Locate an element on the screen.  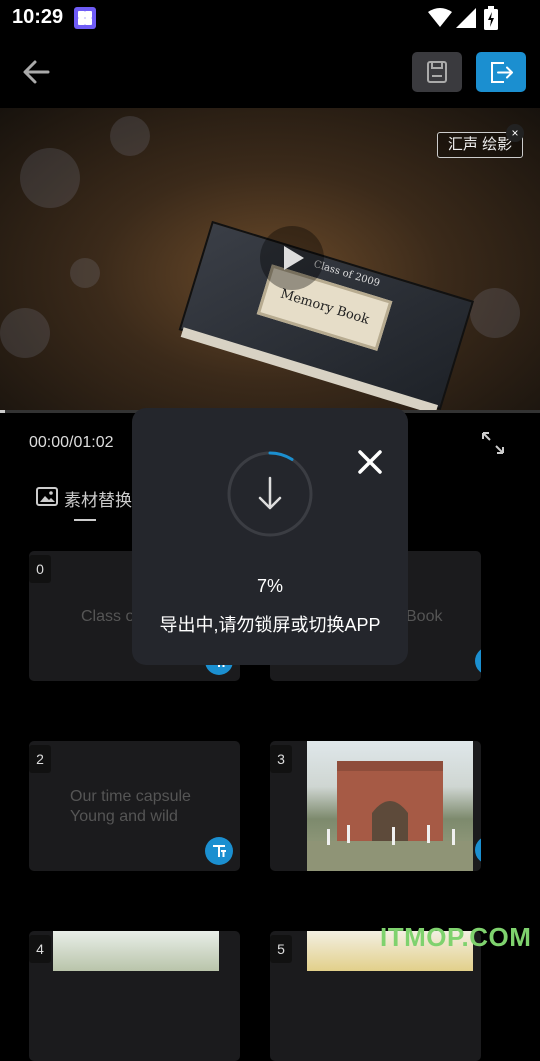
download-icon is located at coordinates (270, 494).